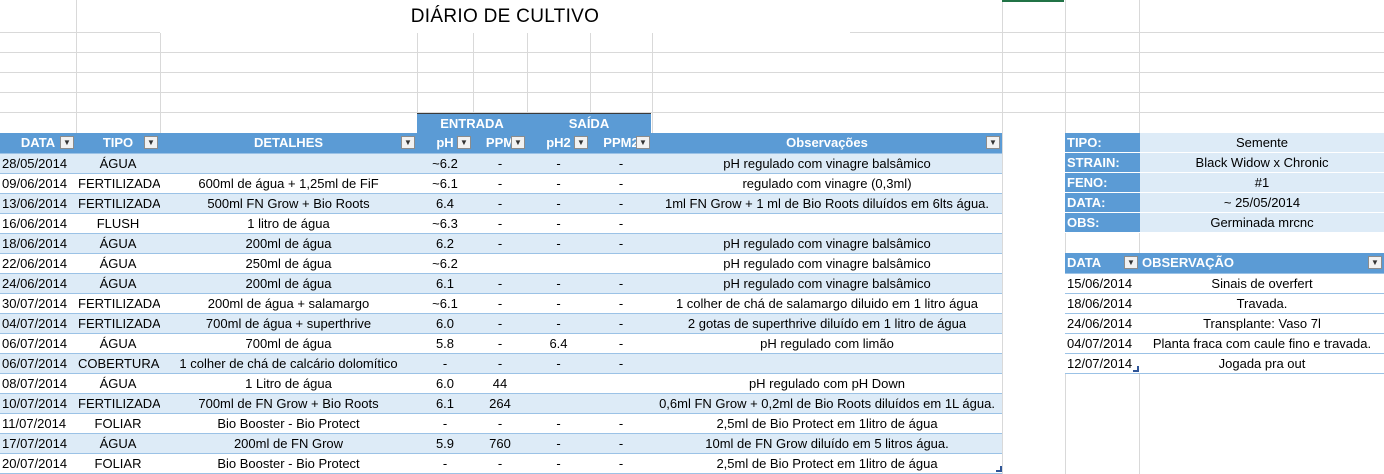 The height and width of the screenshot is (474, 1384). What do you see at coordinates (445, 203) in the screenshot?
I see `table-cell: 6.4` at bounding box center [445, 203].